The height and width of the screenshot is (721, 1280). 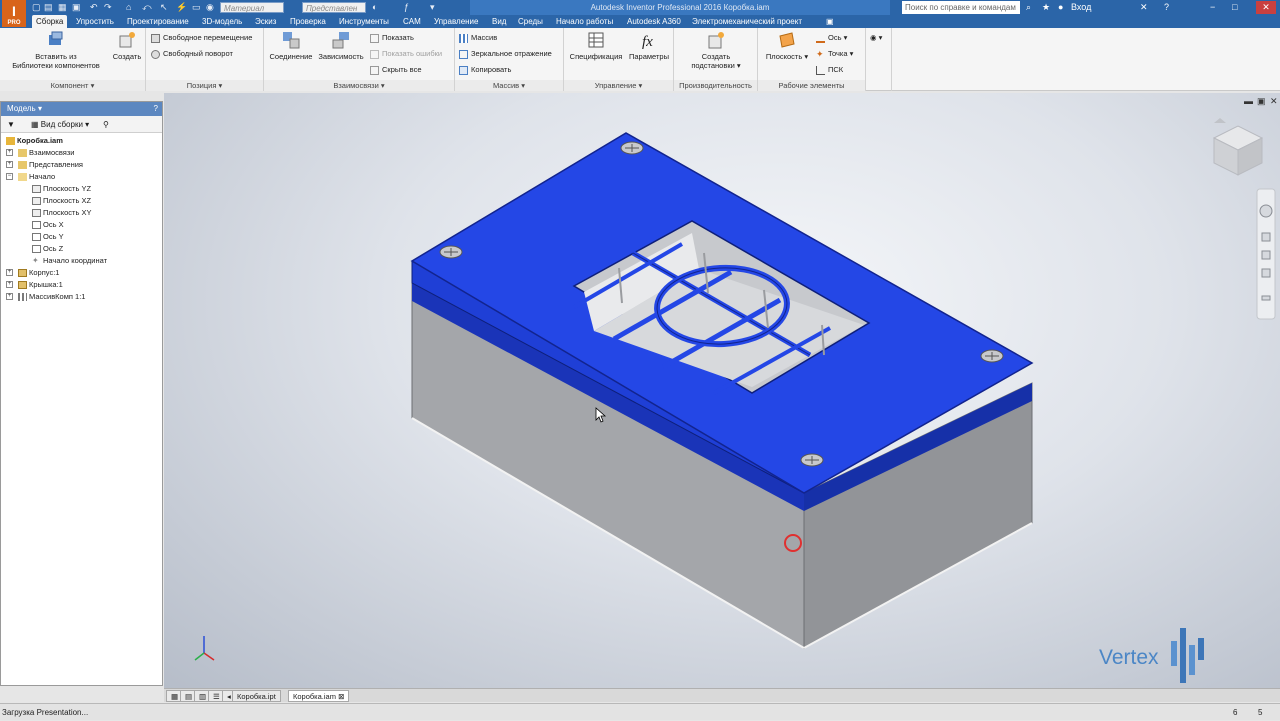 What do you see at coordinates (147, 7) in the screenshot?
I see `return-icon: ⤺` at bounding box center [147, 7].